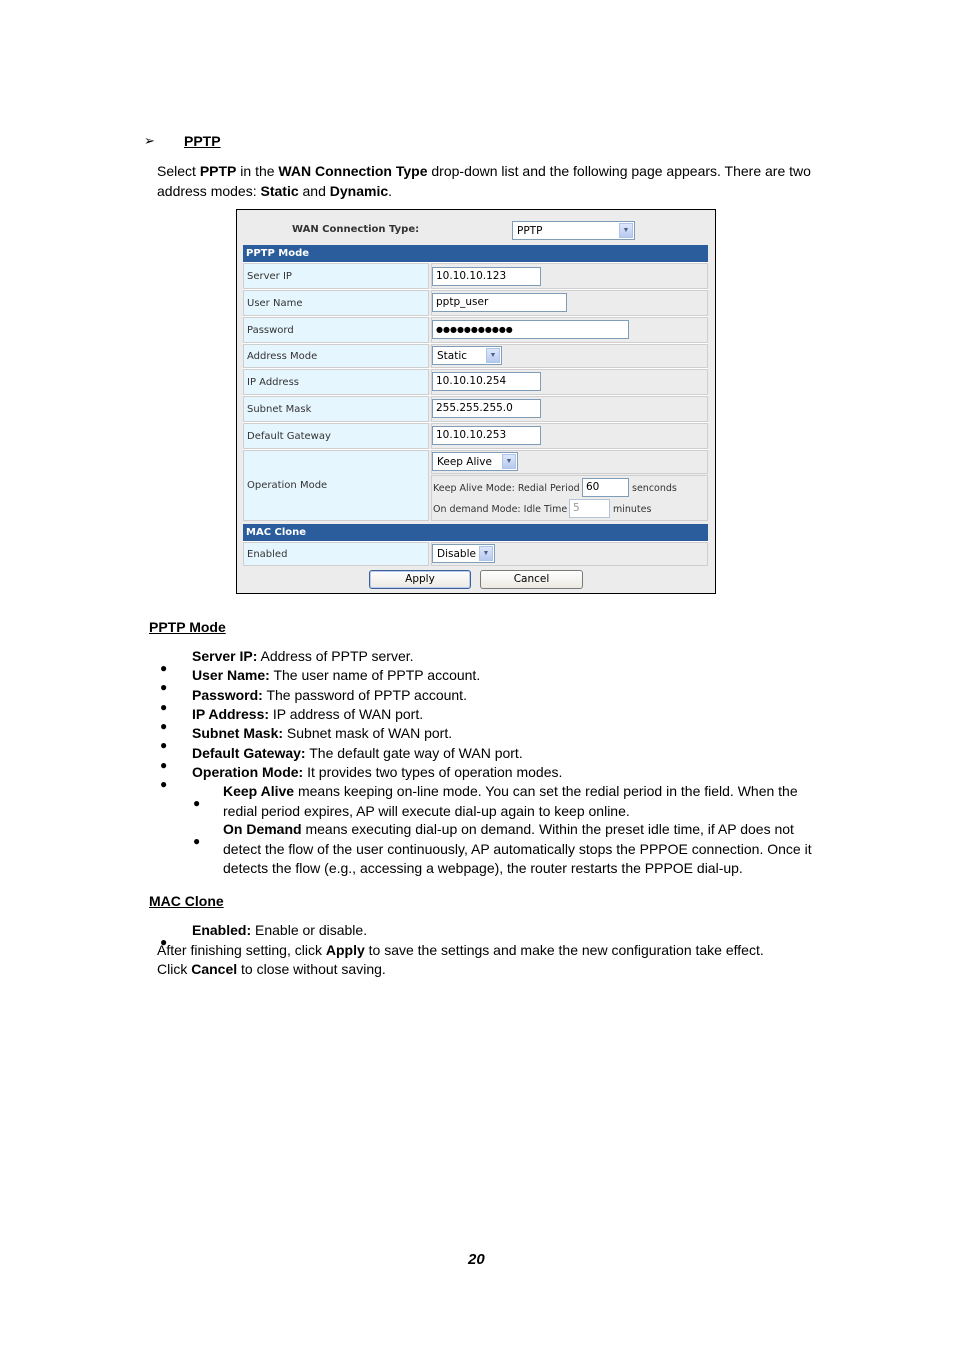  Describe the element at coordinates (336, 409) in the screenshot. I see `subnet-mask-label: Subnet Mask` at that location.